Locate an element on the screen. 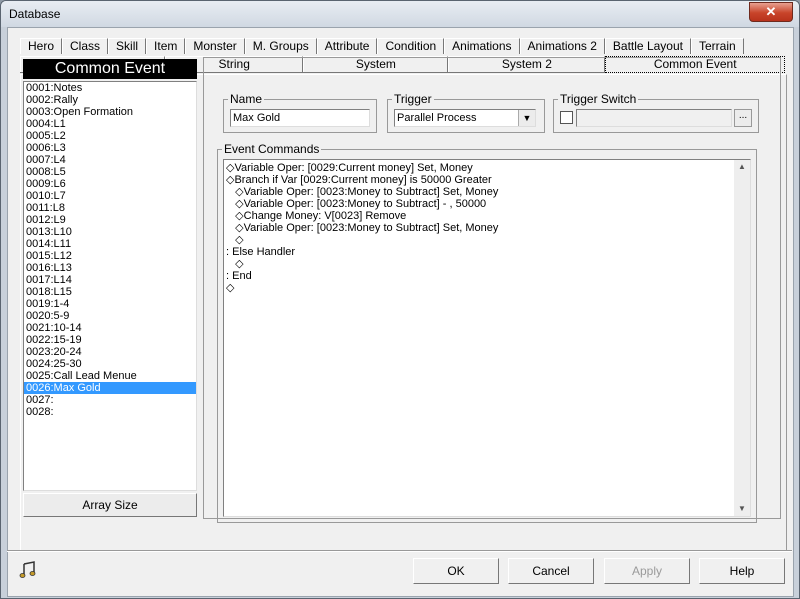 The width and height of the screenshot is (800, 599). name-group: Name Max Gold is located at coordinates (300, 112).